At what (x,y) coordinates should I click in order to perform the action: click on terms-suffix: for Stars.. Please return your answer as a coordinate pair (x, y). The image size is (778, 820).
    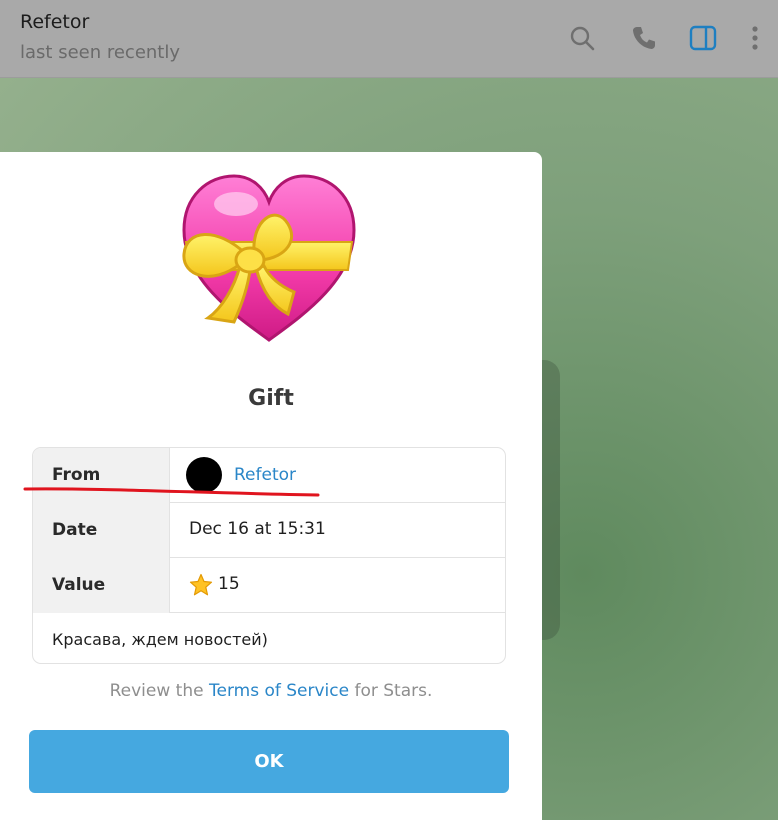
    Looking at the image, I should click on (393, 691).